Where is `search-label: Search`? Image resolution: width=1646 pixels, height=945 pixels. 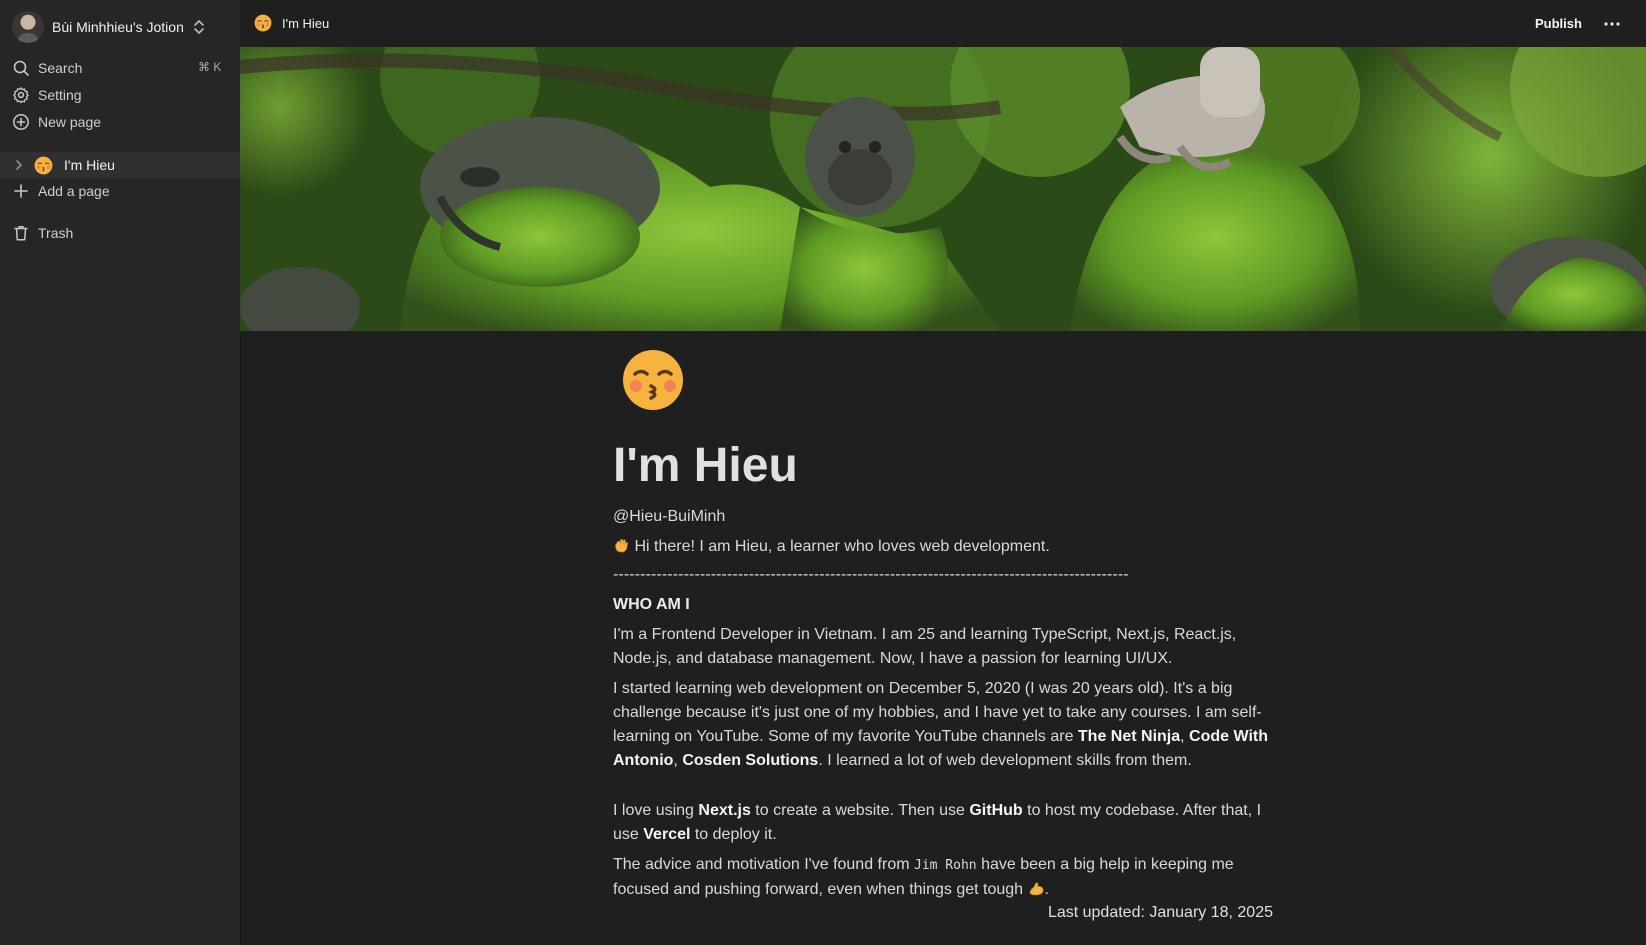 search-label: Search is located at coordinates (60, 68).